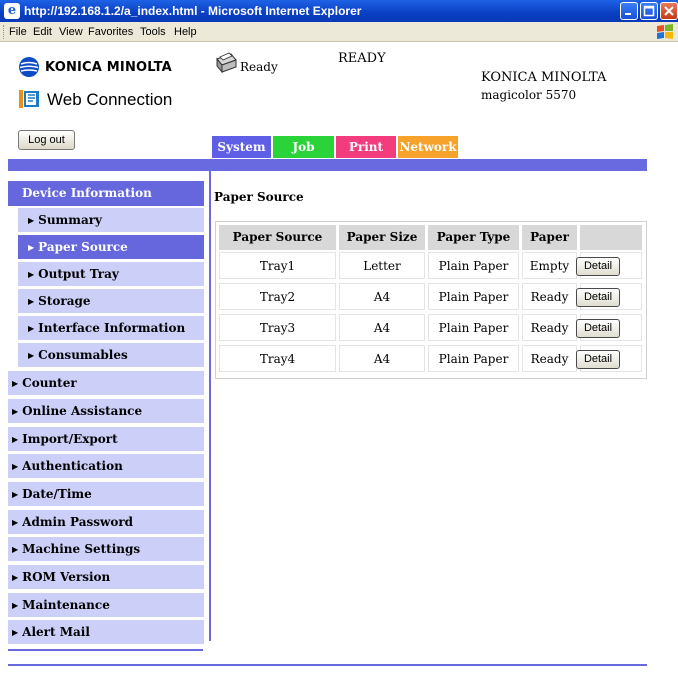  What do you see at coordinates (108, 67) in the screenshot?
I see `brand-name: KONICA MINOLTA` at bounding box center [108, 67].